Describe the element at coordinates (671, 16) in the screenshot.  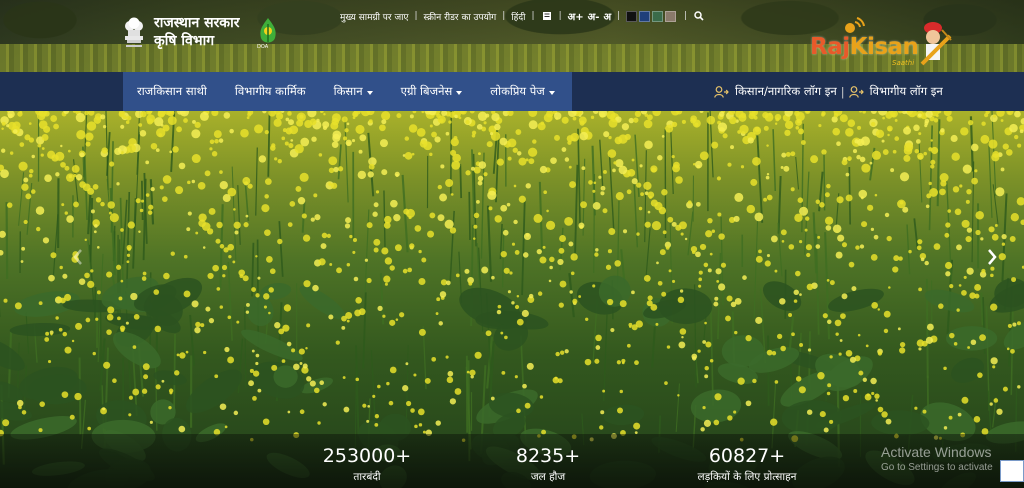
I see `theme-swatch-brown` at that location.